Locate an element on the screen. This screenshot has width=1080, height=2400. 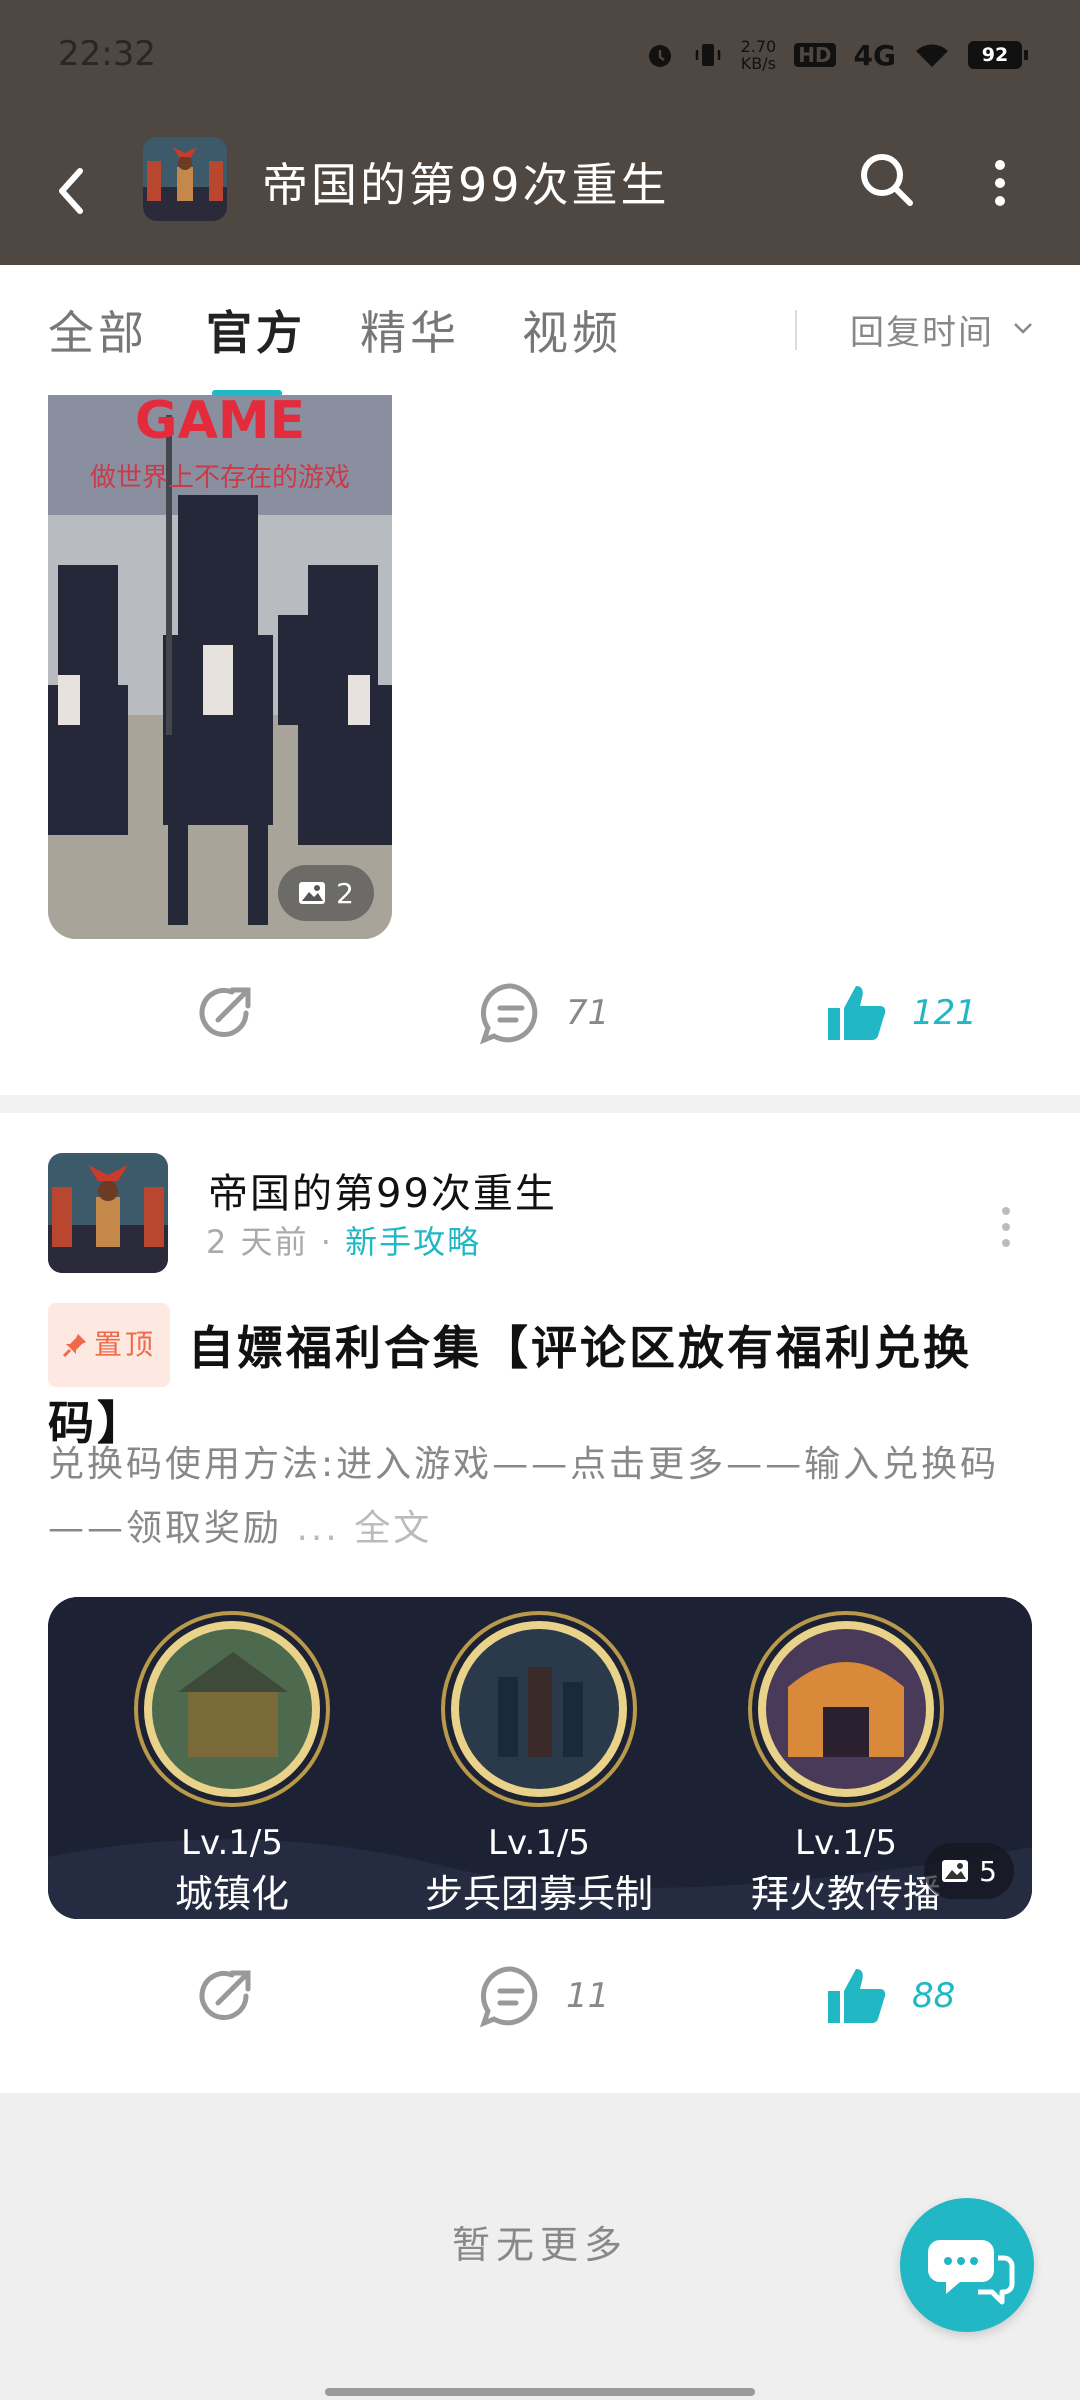
post-title-text: 自嫖福利合集【评论区放有福利兑换码】 is located at coordinates (510, 1385).